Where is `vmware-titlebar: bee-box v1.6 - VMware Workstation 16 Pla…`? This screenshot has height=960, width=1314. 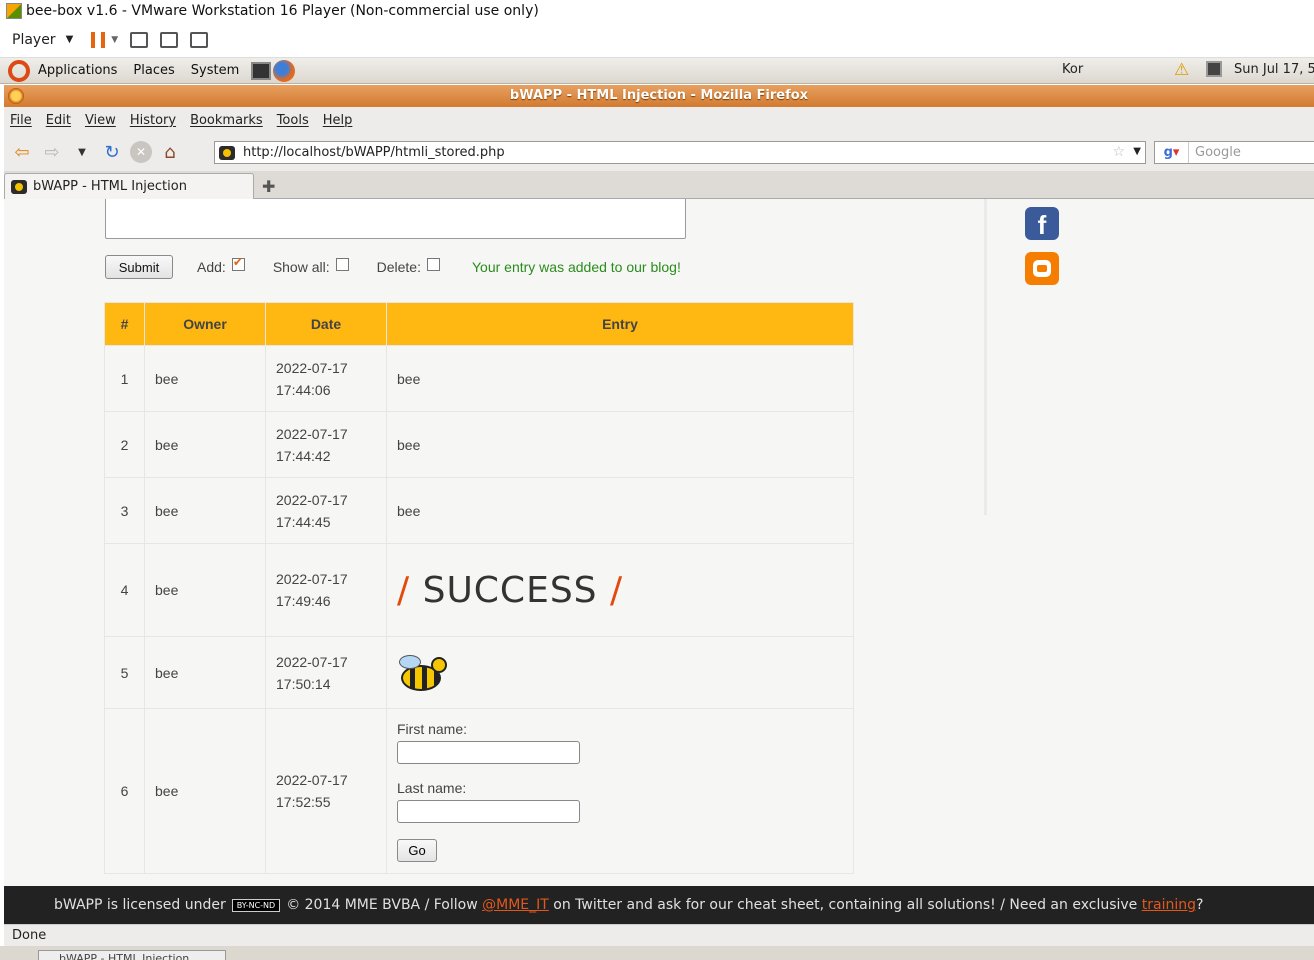
vmware-titlebar: bee-box v1.6 - VMware Workstation 16 Pla… is located at coordinates (657, 11).